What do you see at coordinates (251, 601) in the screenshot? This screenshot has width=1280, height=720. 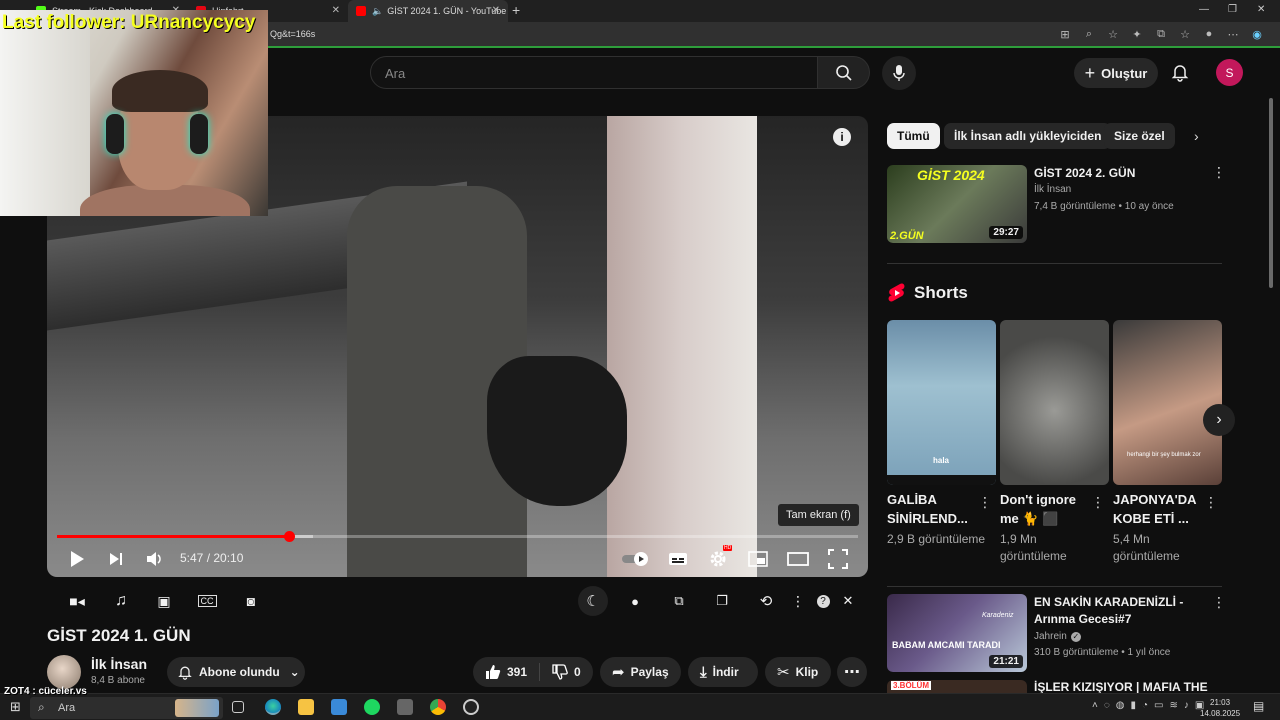 I see `screenshot-button: ◙` at bounding box center [251, 601].